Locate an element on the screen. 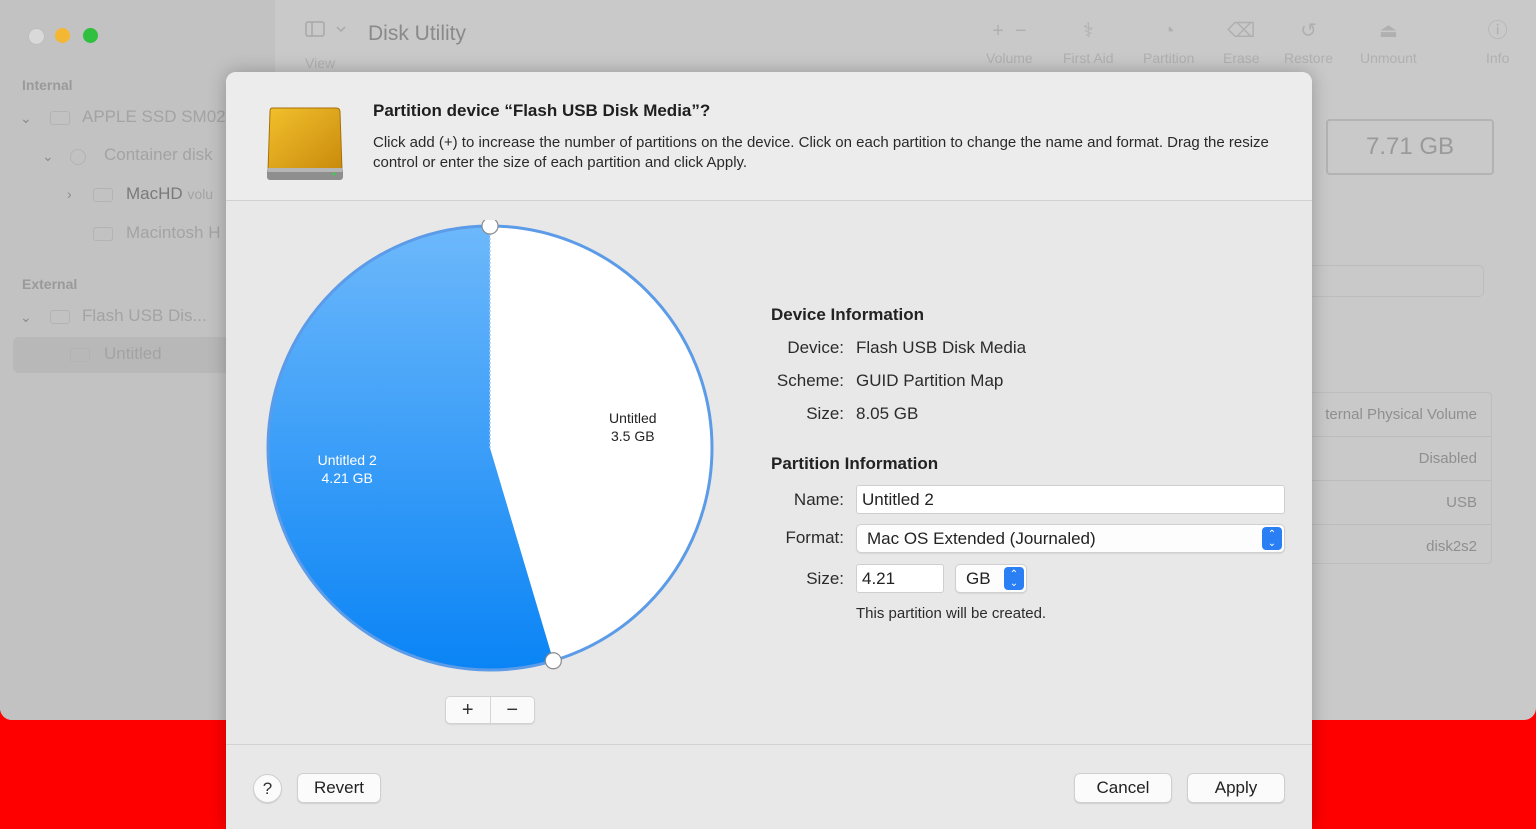 Image resolution: width=1536 pixels, height=829 pixels. device-value: Flash USB Disk Media is located at coordinates (941, 347).